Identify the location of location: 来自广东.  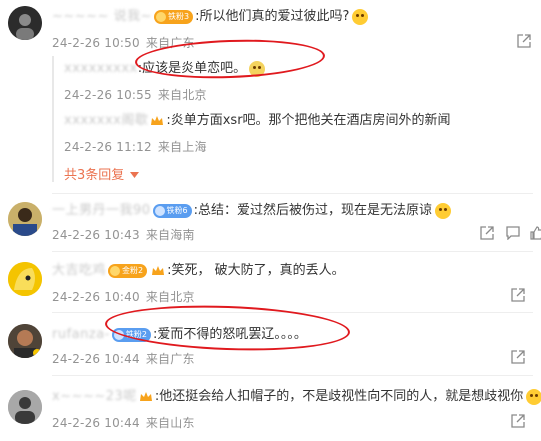
(170, 359).